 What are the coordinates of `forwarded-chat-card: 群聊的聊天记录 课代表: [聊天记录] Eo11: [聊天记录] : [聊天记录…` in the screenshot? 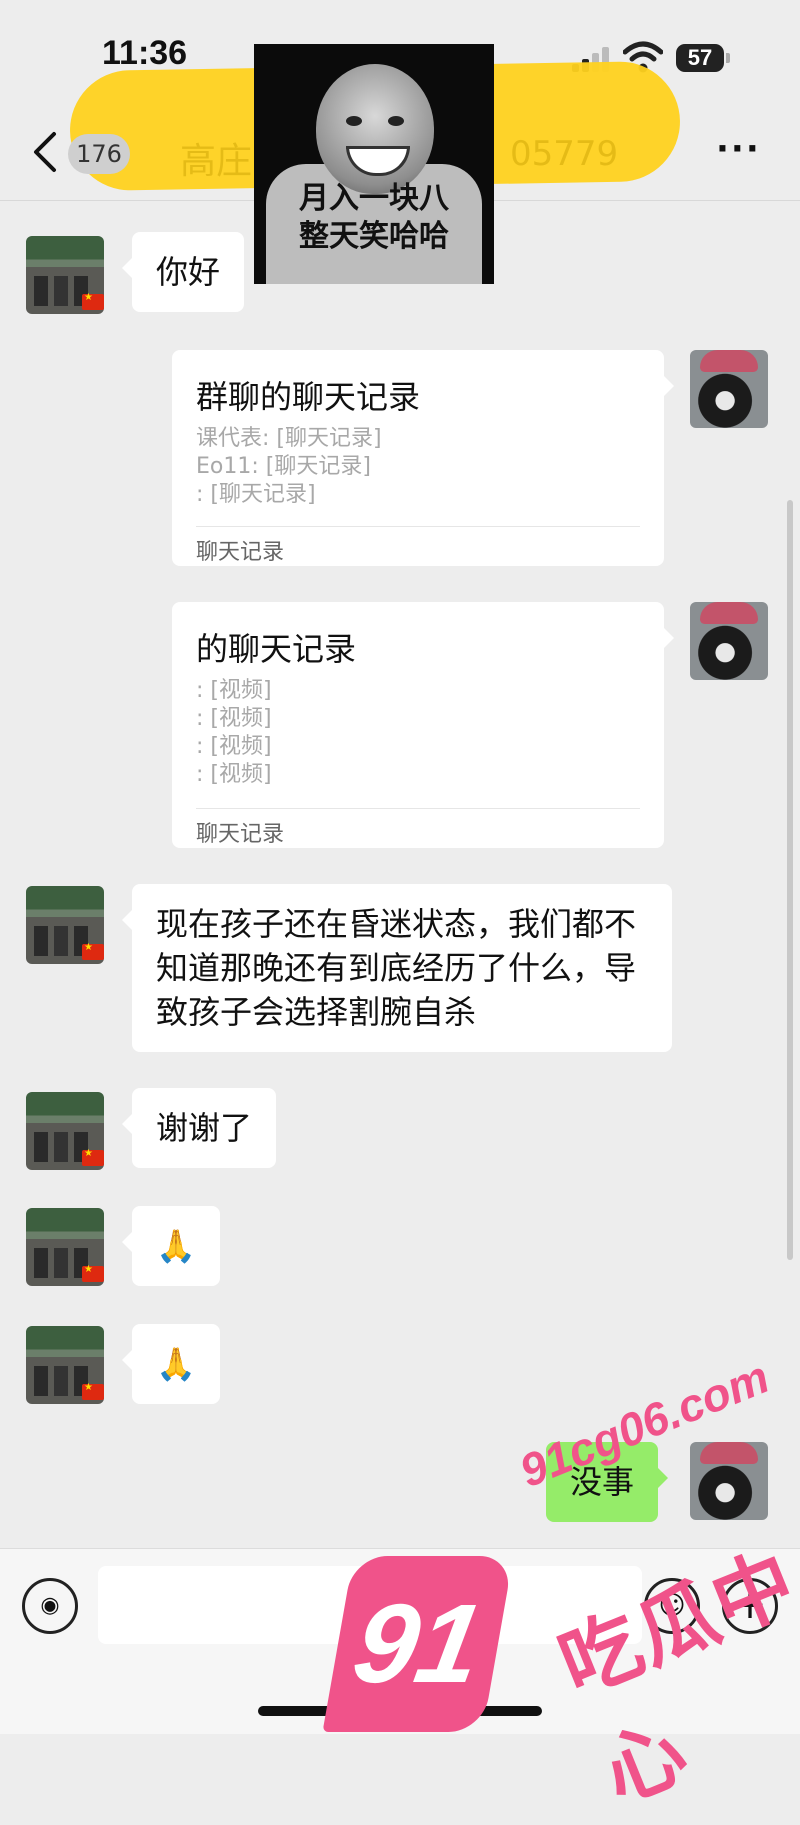 It's located at (423, 458).